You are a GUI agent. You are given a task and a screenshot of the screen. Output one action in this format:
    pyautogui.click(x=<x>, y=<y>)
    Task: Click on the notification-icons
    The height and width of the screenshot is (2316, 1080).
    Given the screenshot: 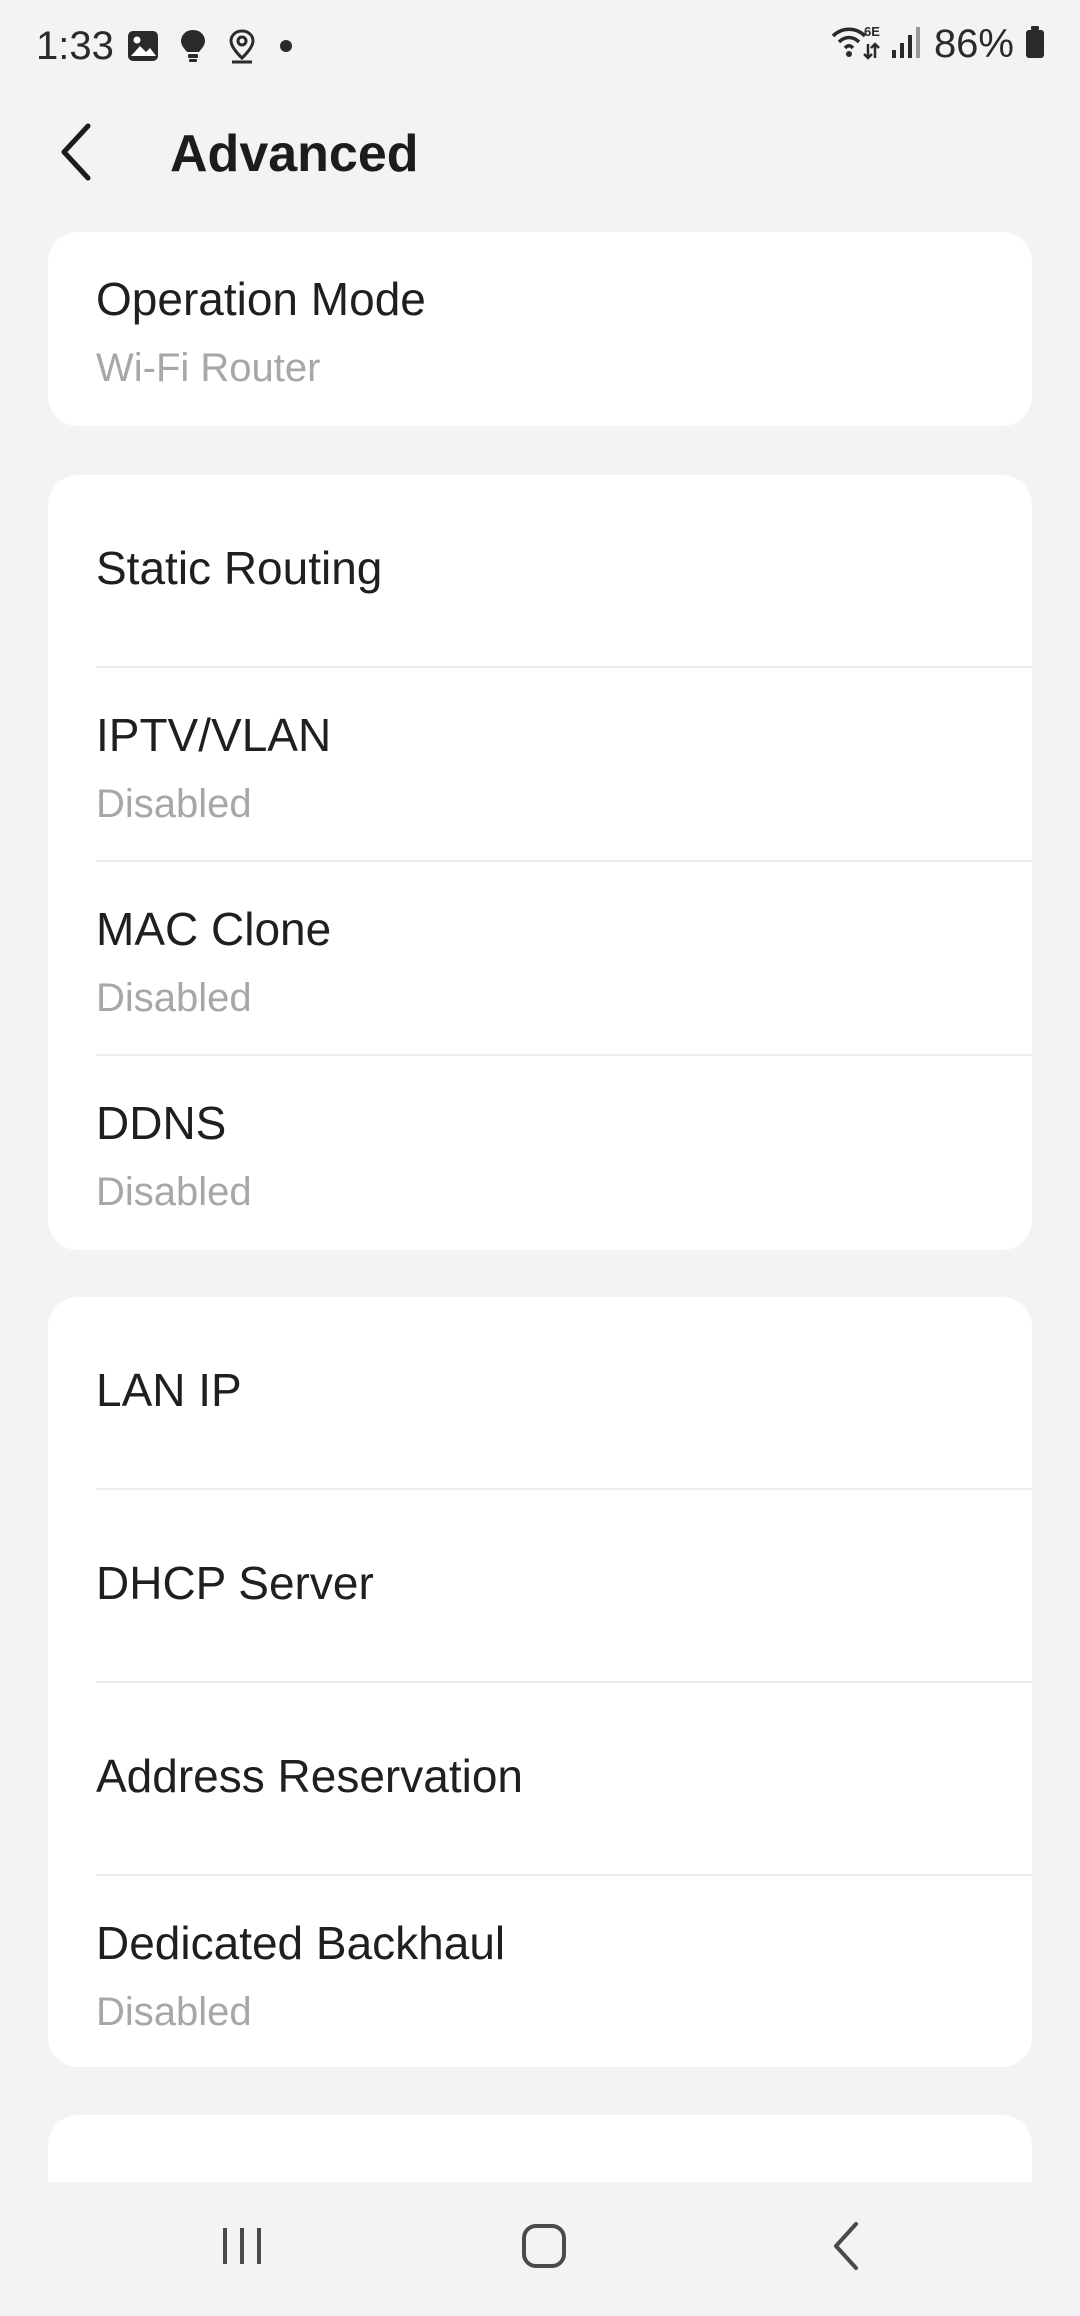 What is the action you would take?
    pyautogui.click(x=211, y=48)
    